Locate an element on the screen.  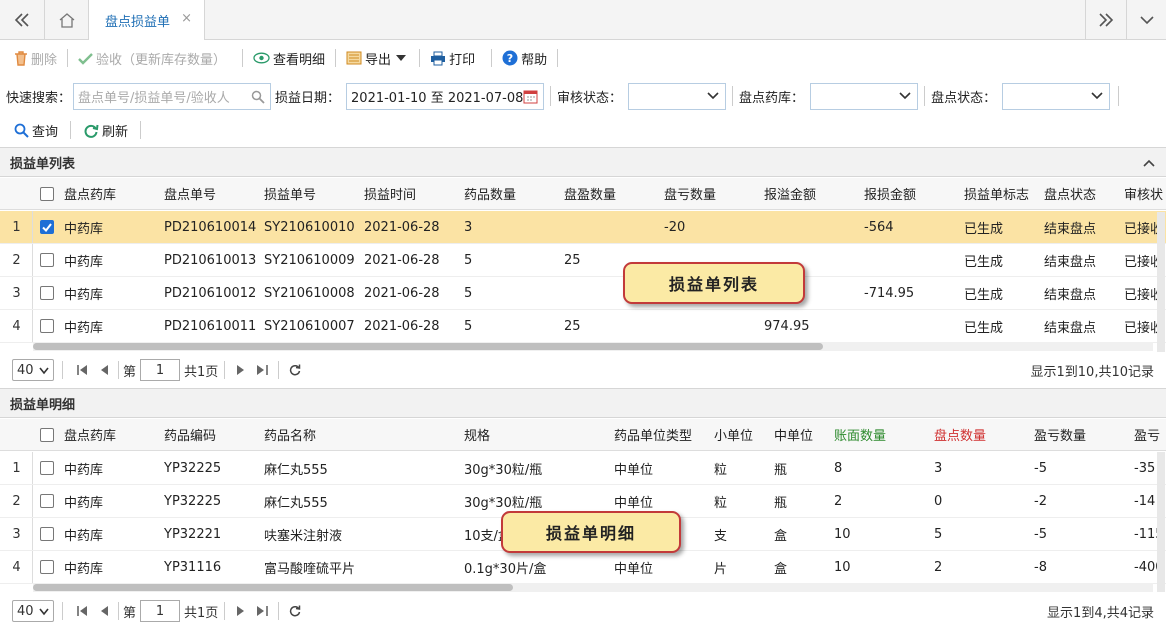
home-tab is located at coordinates (66, 19).